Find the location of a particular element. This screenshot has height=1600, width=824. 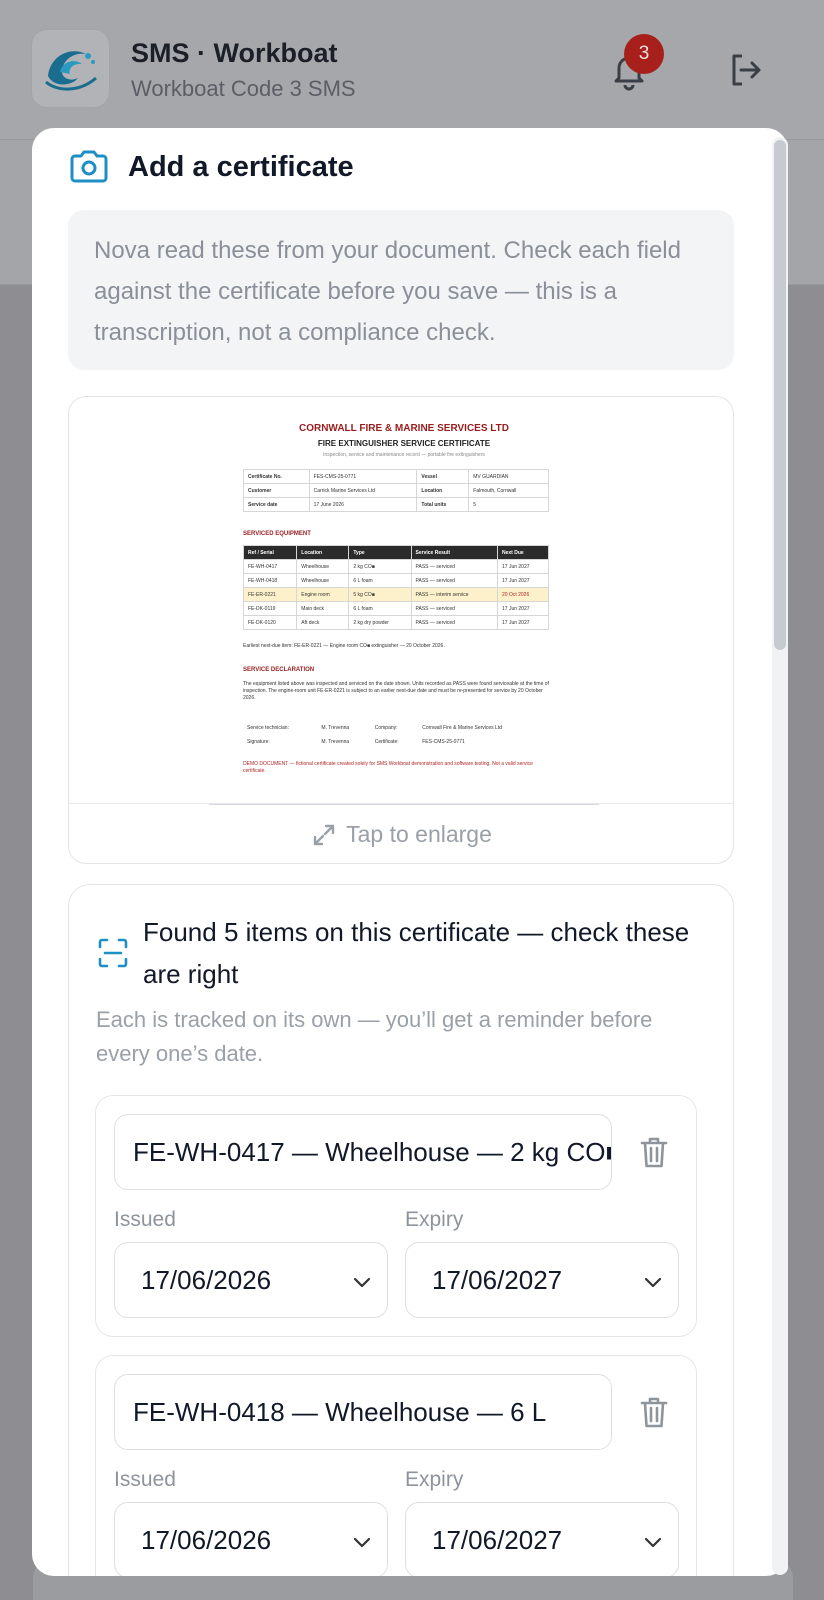

logout-icon is located at coordinates (746, 70).